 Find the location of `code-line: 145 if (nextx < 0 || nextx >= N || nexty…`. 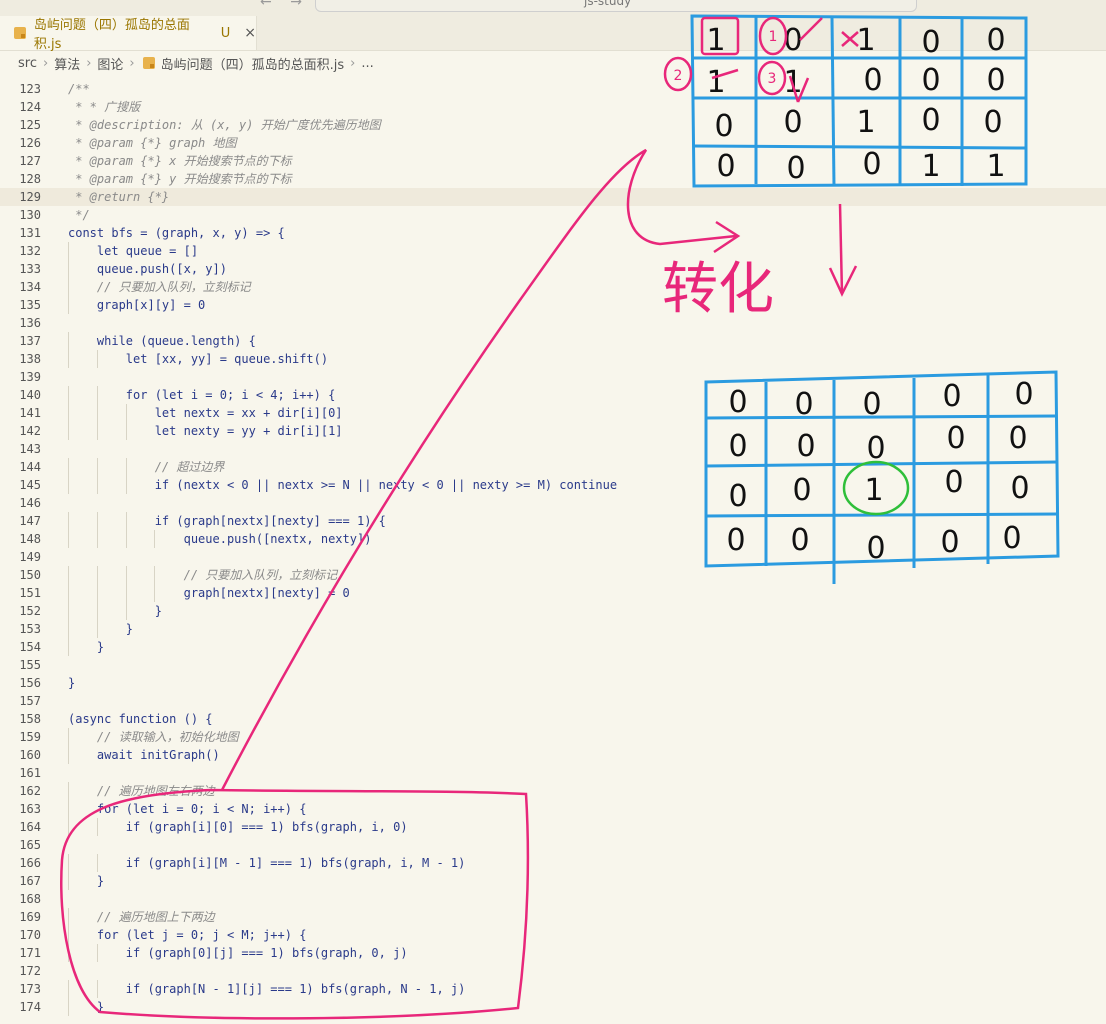

code-line: 145 if (nextx < 0 || nextx >= N || nexty… is located at coordinates (553, 485).